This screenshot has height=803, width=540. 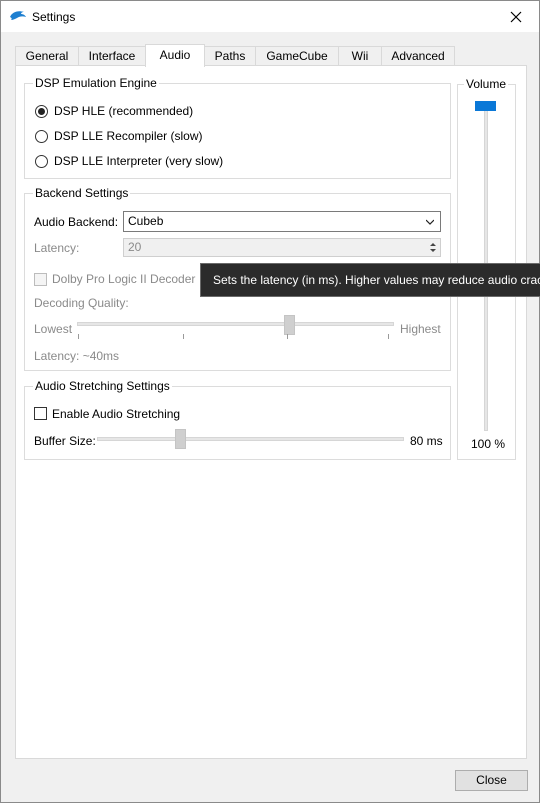 I want to click on audio-backend-dropdown: Cubeb, so click(x=282, y=221).